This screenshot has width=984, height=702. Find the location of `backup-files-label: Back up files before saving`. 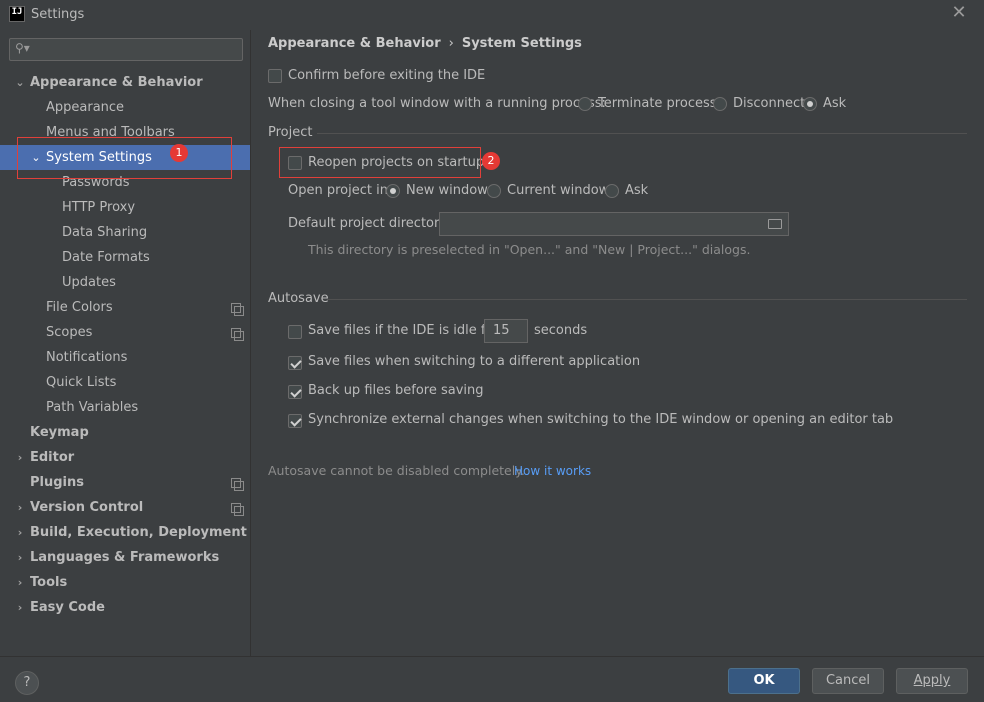

backup-files-label: Back up files before saving is located at coordinates (396, 390).